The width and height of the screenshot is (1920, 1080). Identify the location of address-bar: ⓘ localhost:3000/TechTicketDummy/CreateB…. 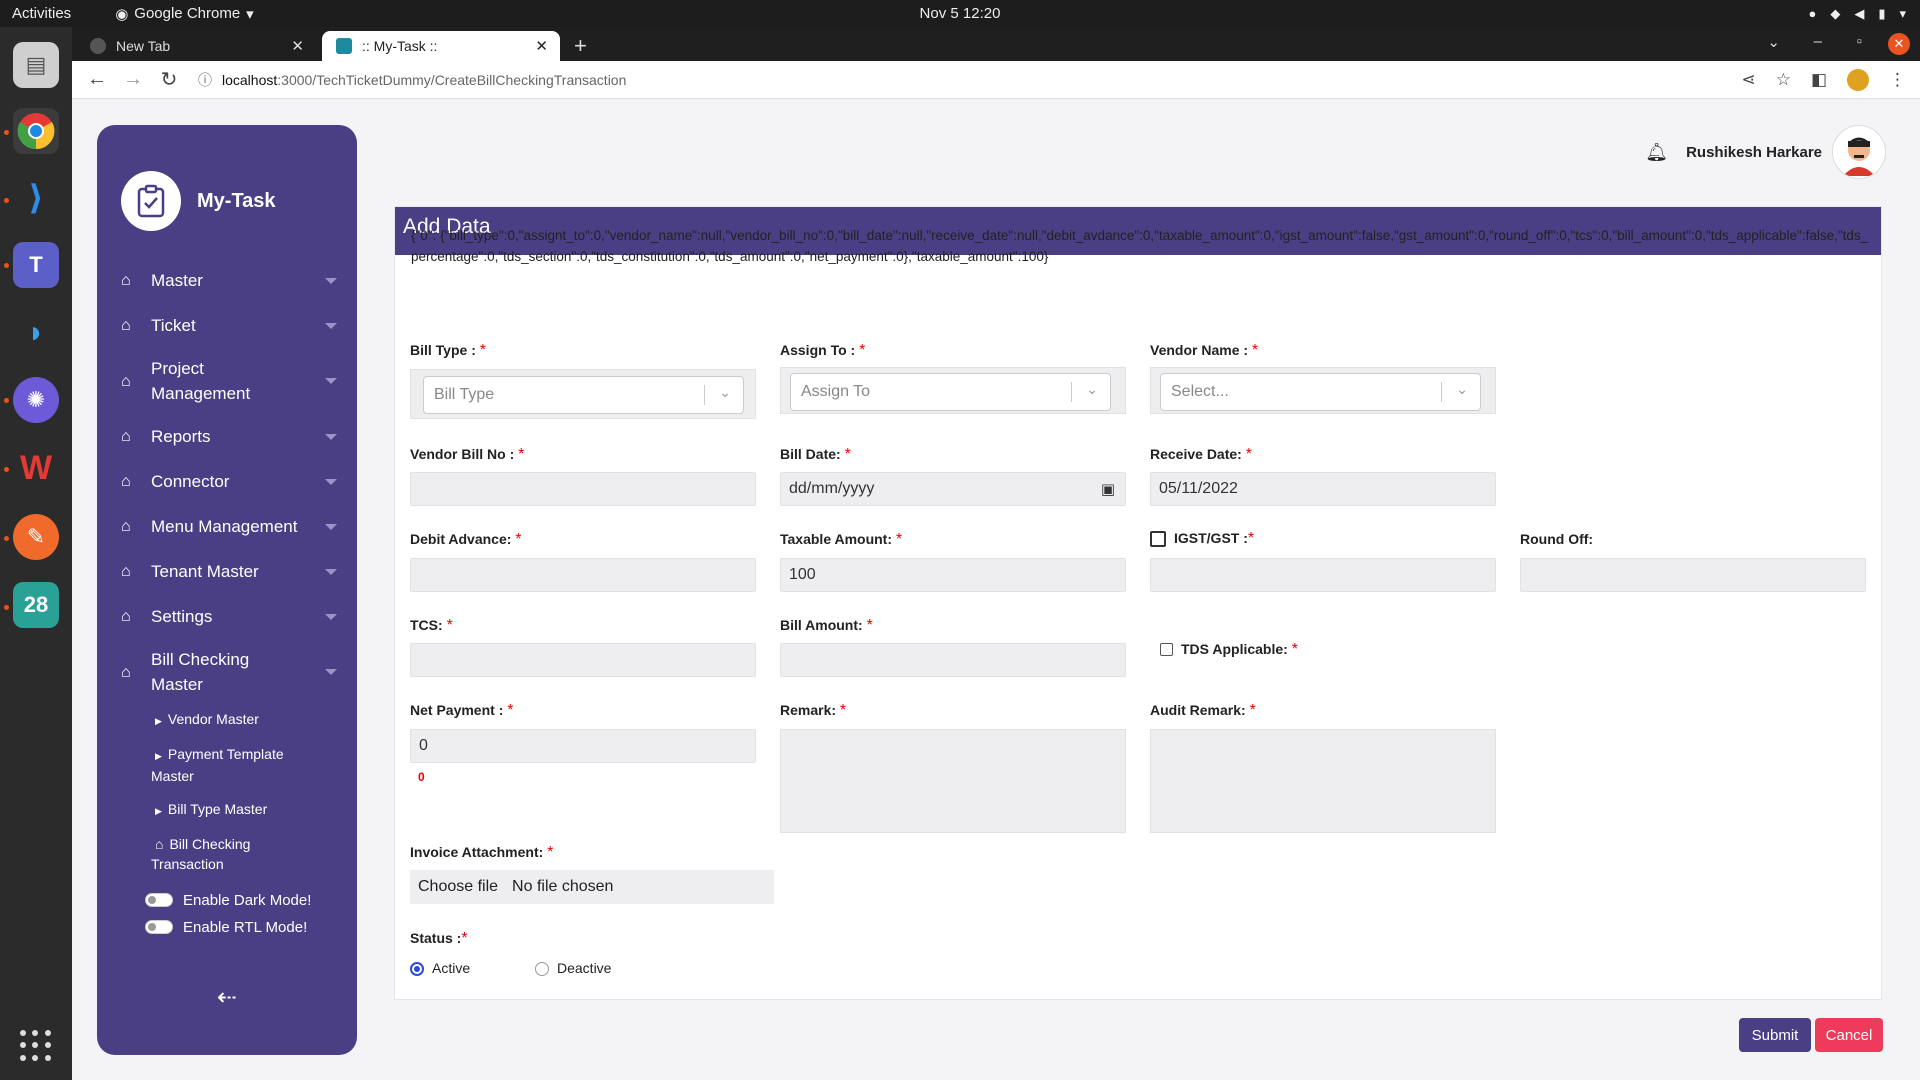
(412, 80).